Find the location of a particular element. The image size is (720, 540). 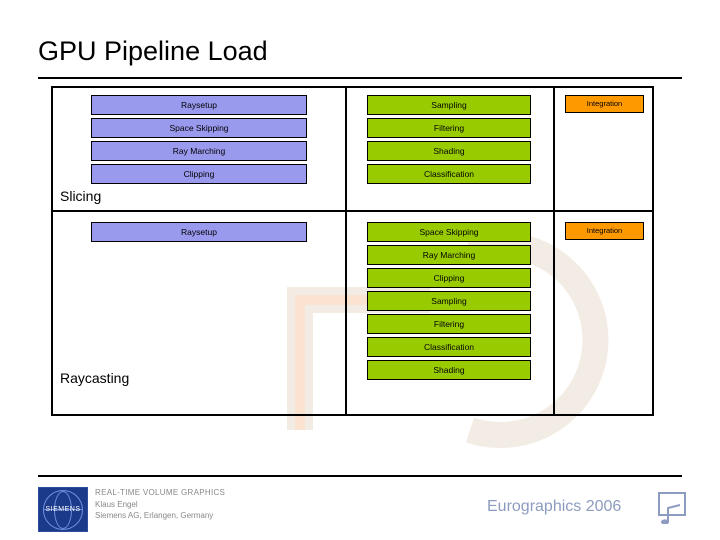

stage-box-slicing-vertex-1: Space Skipping is located at coordinates (199, 128).